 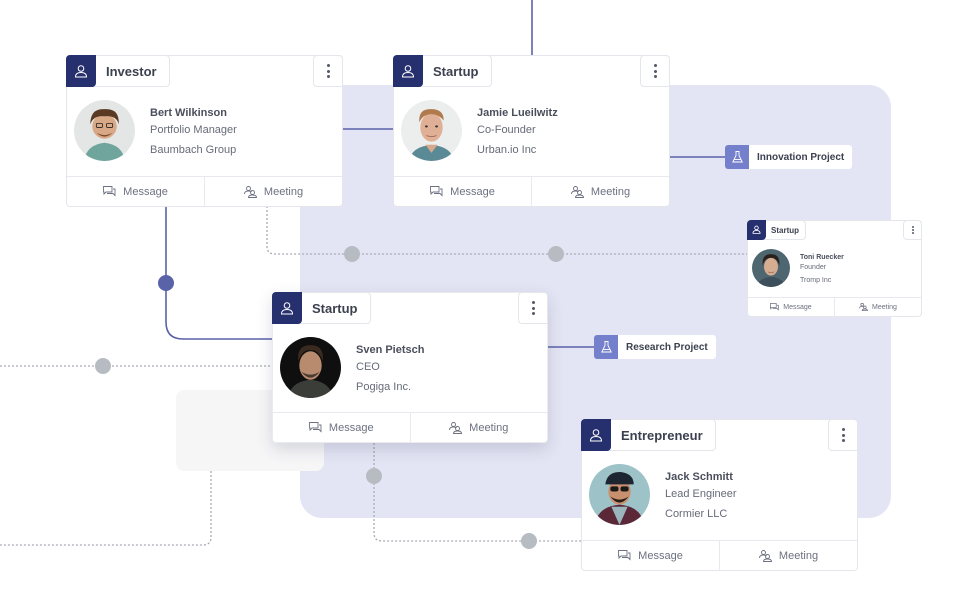 What do you see at coordinates (131, 71) in the screenshot?
I see `card-tag-label: Investor` at bounding box center [131, 71].